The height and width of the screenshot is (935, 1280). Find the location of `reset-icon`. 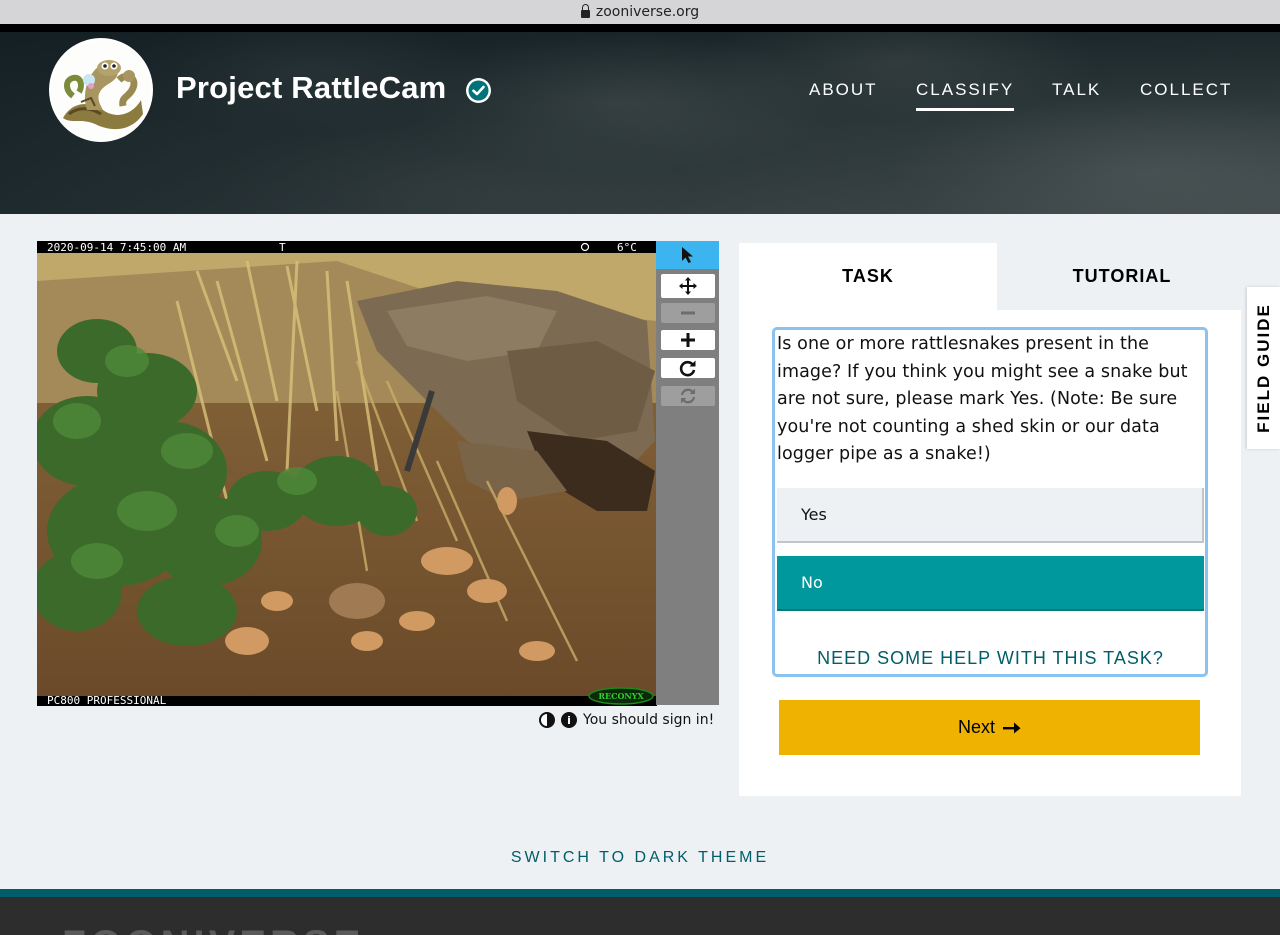

reset-icon is located at coordinates (688, 396).